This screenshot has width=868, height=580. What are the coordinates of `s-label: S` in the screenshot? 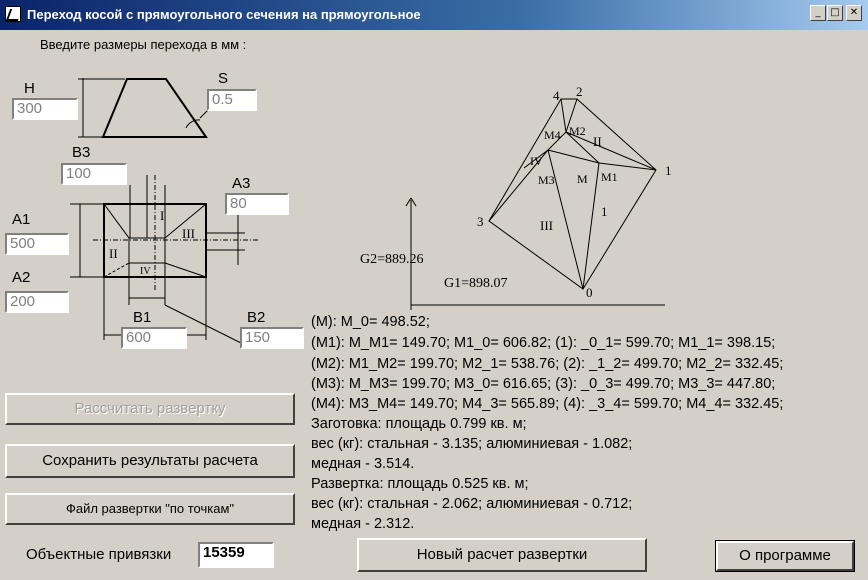 It's located at (223, 78).